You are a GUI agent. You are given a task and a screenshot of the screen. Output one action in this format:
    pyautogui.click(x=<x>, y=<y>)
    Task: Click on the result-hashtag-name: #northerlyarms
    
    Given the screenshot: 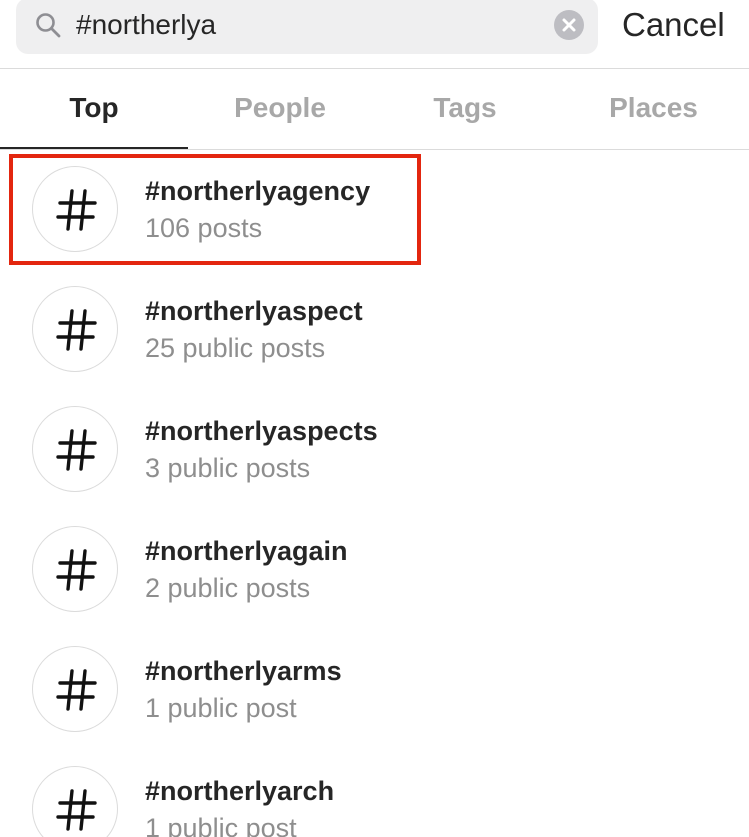 What is the action you would take?
    pyautogui.click(x=243, y=671)
    